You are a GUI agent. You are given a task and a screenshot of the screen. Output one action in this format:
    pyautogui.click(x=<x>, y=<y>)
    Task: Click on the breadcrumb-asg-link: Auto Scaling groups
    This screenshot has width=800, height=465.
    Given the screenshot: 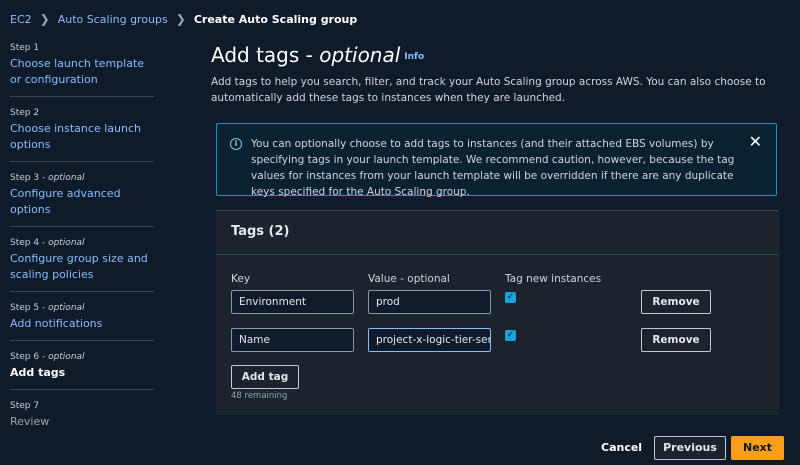 What is the action you would take?
    pyautogui.click(x=113, y=19)
    